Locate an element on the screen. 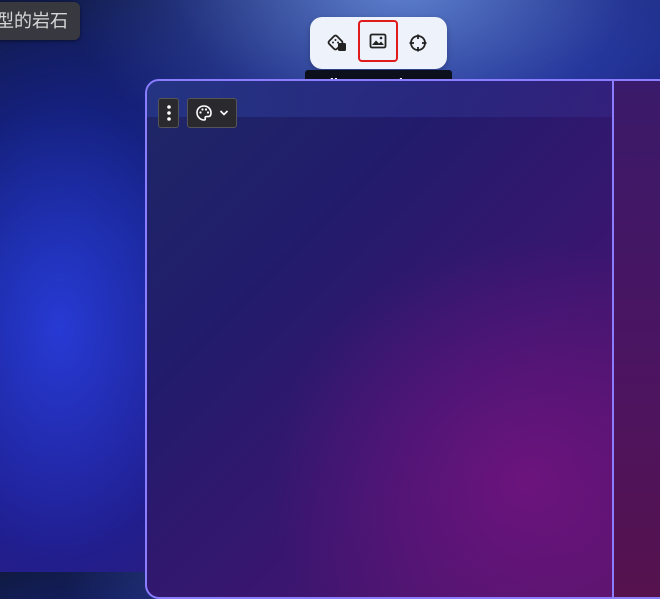 The width and height of the screenshot is (660, 599). window-title-chip: 型的岩石 is located at coordinates (40, 21).